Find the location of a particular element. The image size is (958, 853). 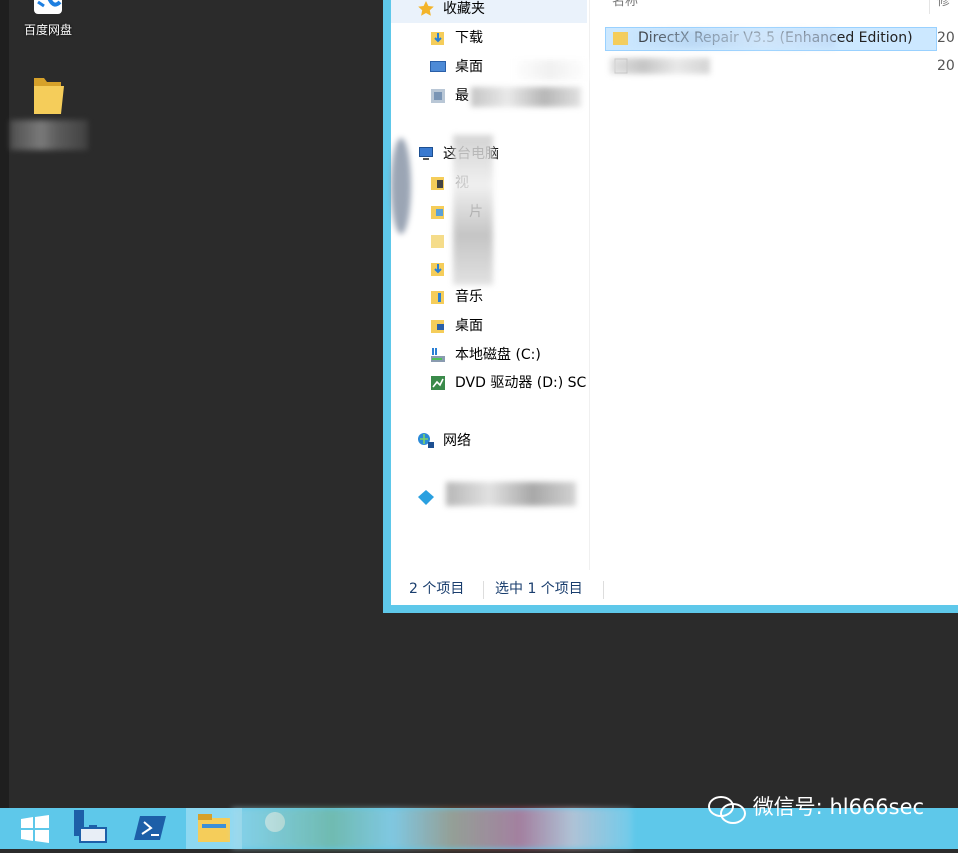

nav-documents is located at coordinates (442, 241).